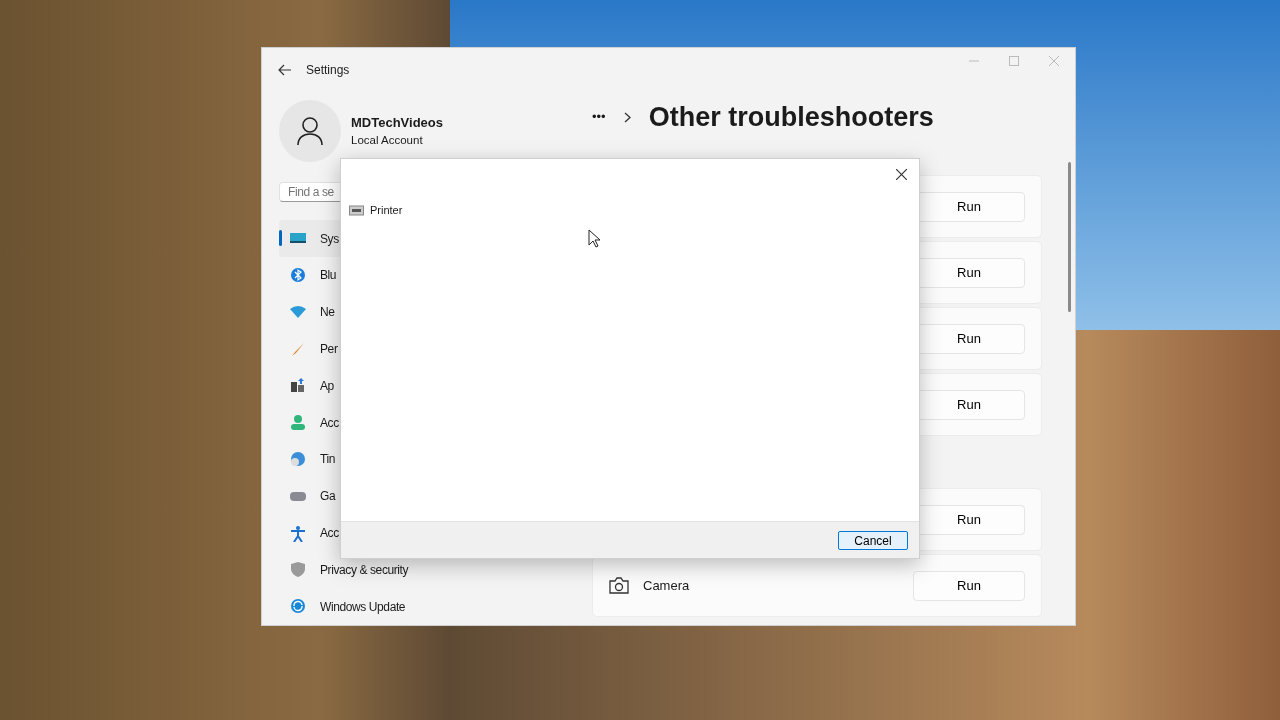 Image resolution: width=1280 pixels, height=720 pixels. Describe the element at coordinates (386, 210) in the screenshot. I see `printer-item: Printer` at that location.